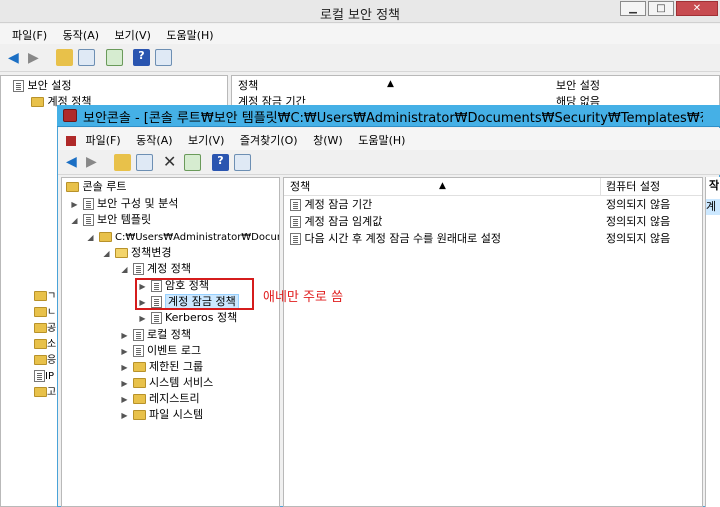 The image size is (720, 507). I want to click on bg-menubar: 파일(F) 동작(A) 보기(V) 도움말(H), so click(360, 34).